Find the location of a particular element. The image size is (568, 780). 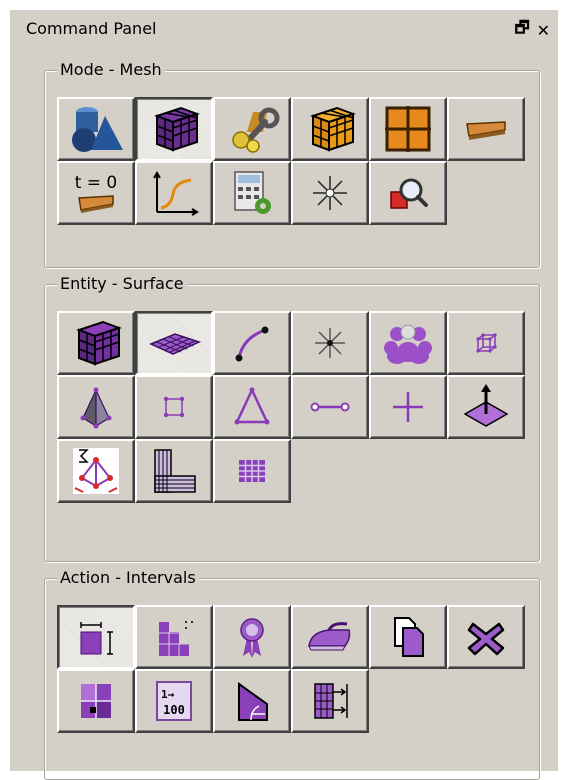

tri-entity-button is located at coordinates (252, 407).